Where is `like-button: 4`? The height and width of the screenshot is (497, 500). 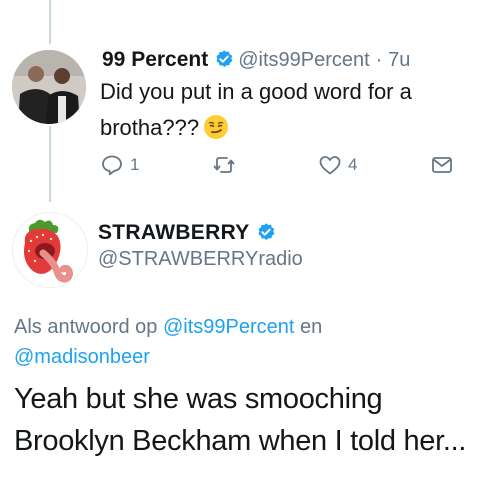
like-button: 4 is located at coordinates (337, 165).